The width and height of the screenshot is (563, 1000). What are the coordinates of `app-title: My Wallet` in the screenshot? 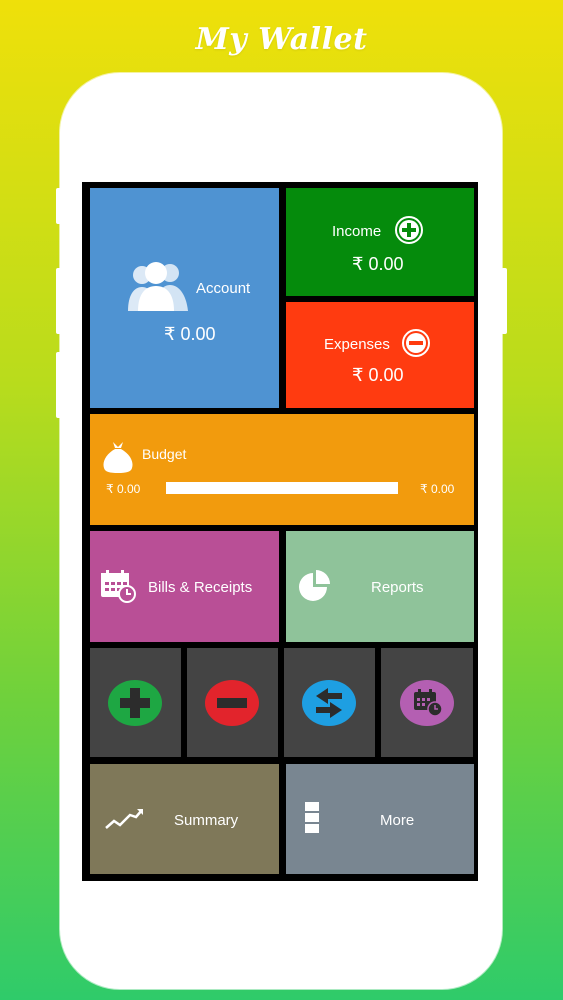 It's located at (281, 39).